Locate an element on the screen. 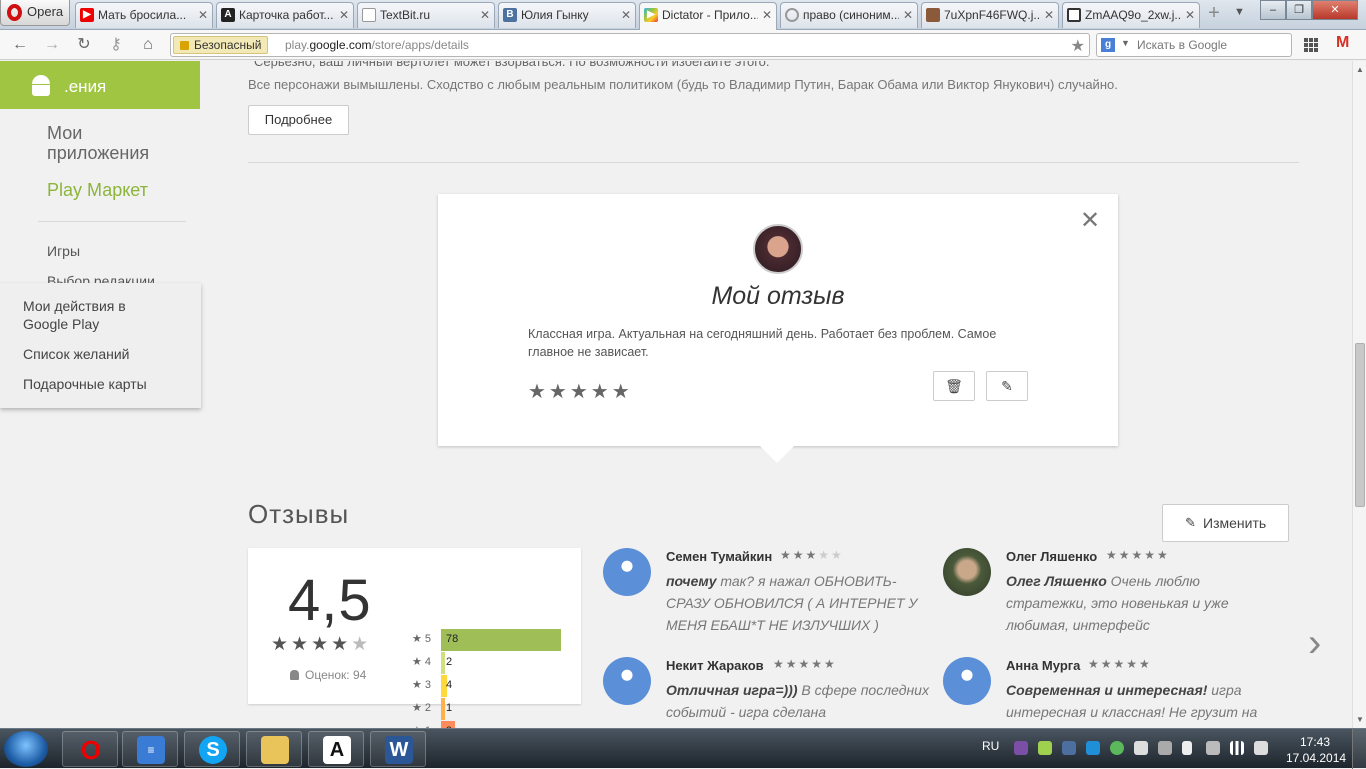 This screenshot has width=1366, height=769. taskbar-explorer is located at coordinates (274, 749).